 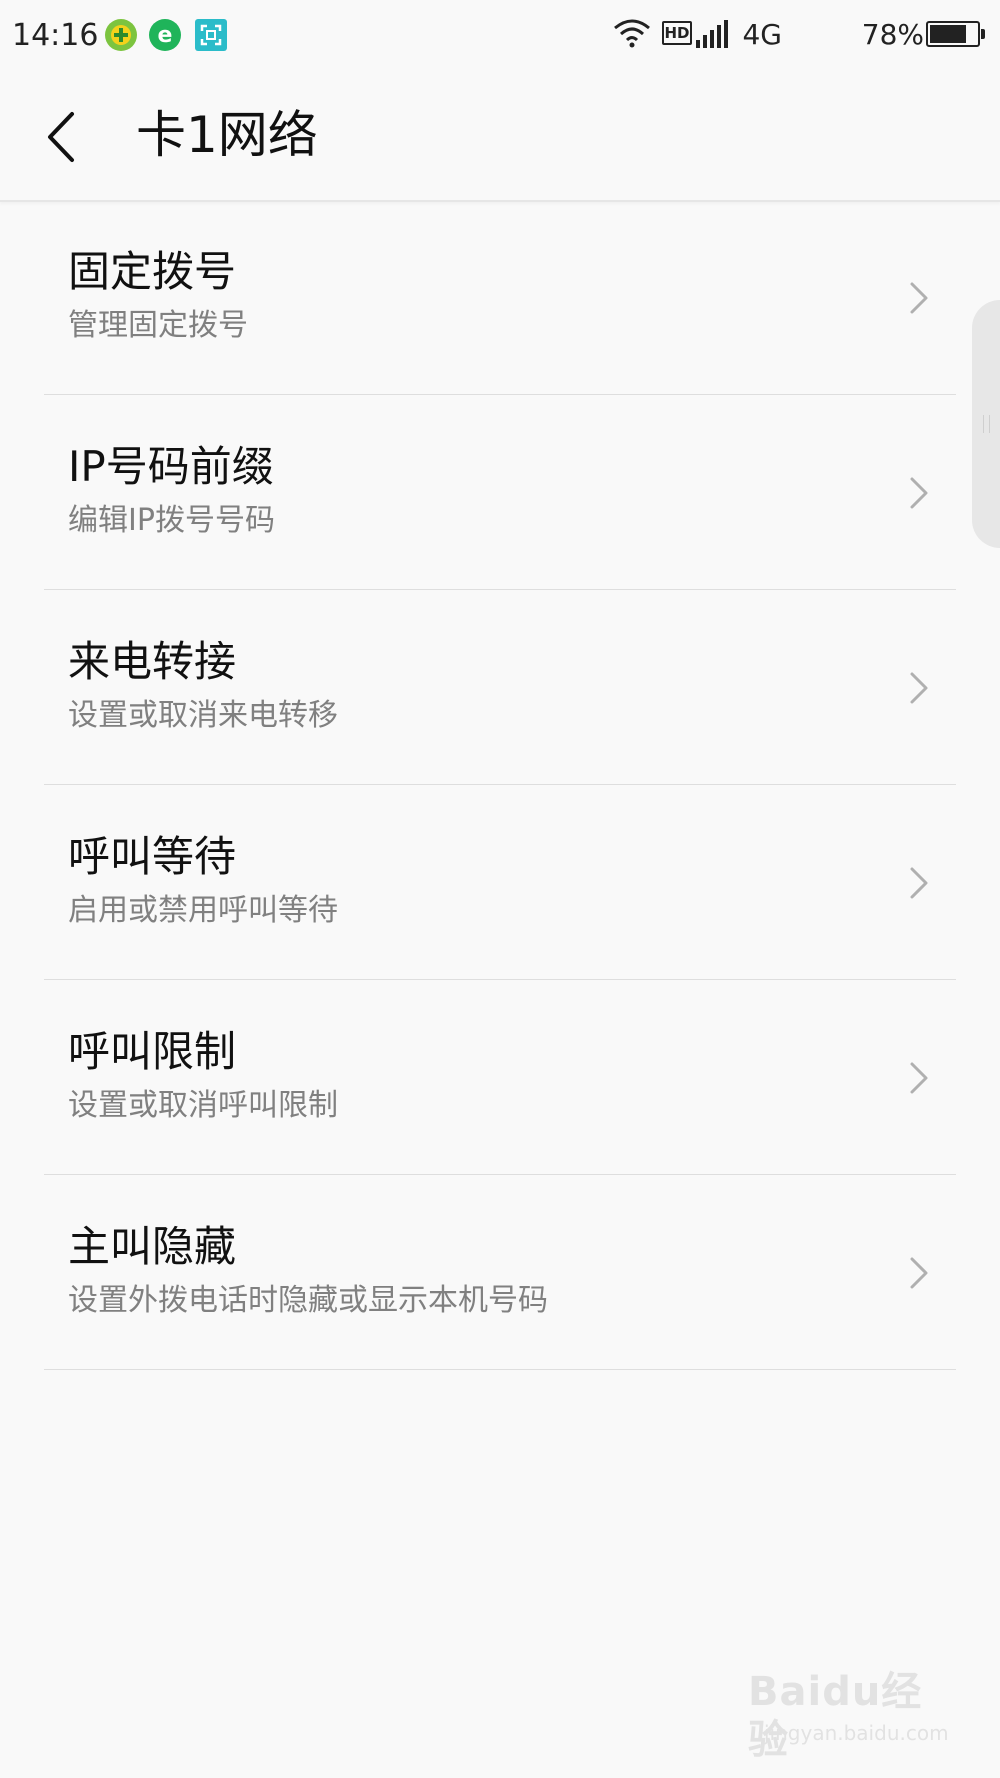 What do you see at coordinates (203, 1105) in the screenshot?
I see `item-subtitle: 设置或取消呼叫限制` at bounding box center [203, 1105].